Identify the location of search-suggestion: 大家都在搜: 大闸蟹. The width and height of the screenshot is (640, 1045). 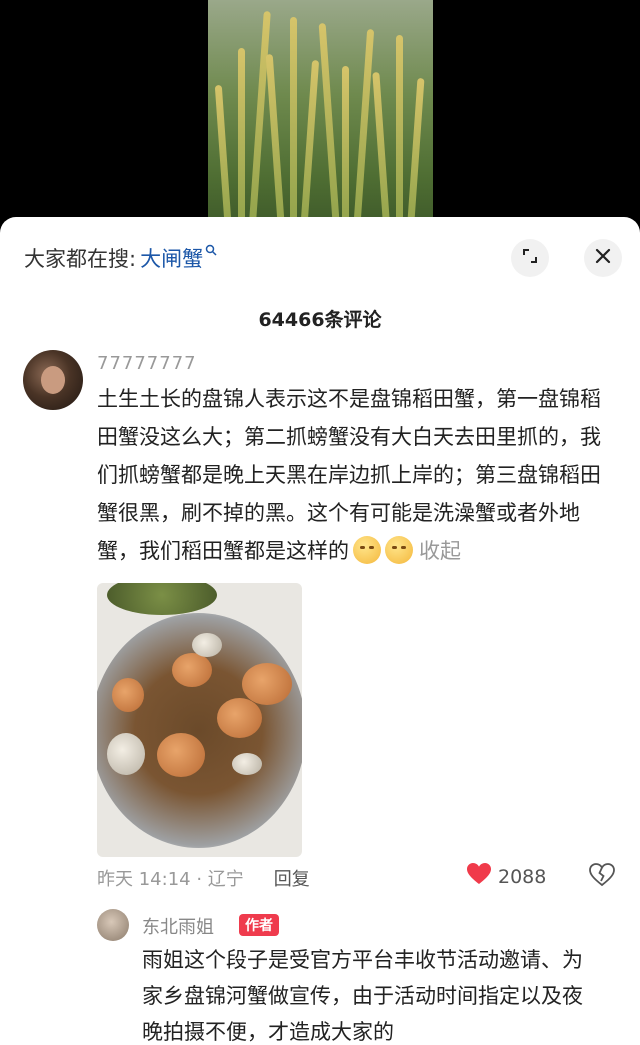
(120, 258).